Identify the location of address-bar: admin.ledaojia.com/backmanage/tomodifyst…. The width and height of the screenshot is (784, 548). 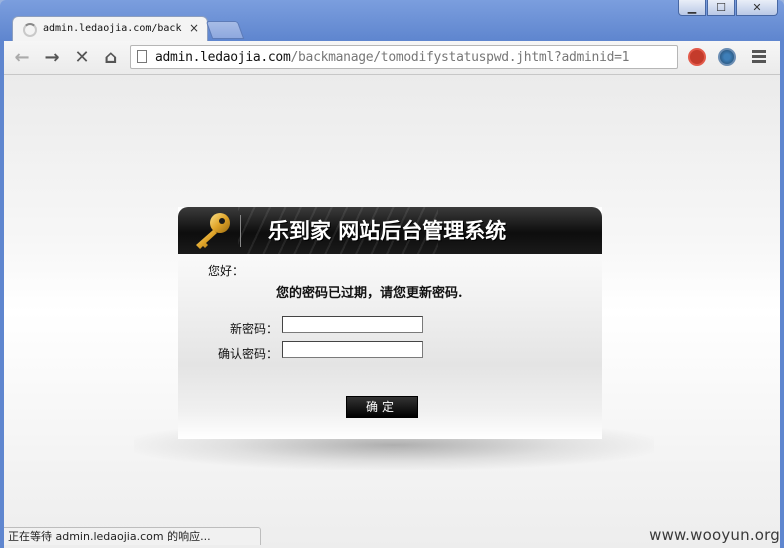
(404, 57).